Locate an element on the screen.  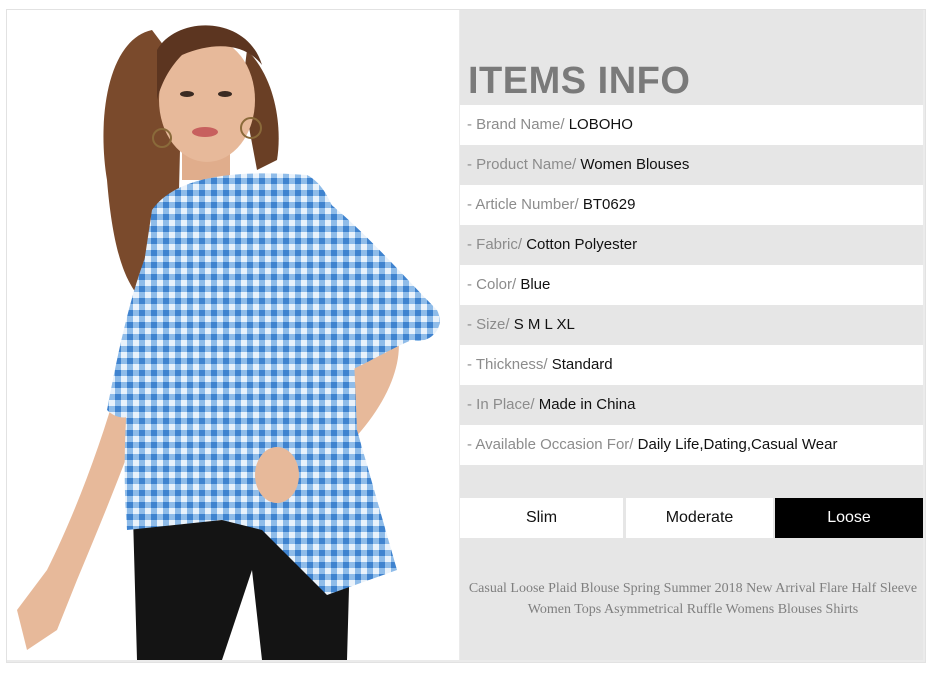
spec-label: - Product Name/ is located at coordinates (524, 164).